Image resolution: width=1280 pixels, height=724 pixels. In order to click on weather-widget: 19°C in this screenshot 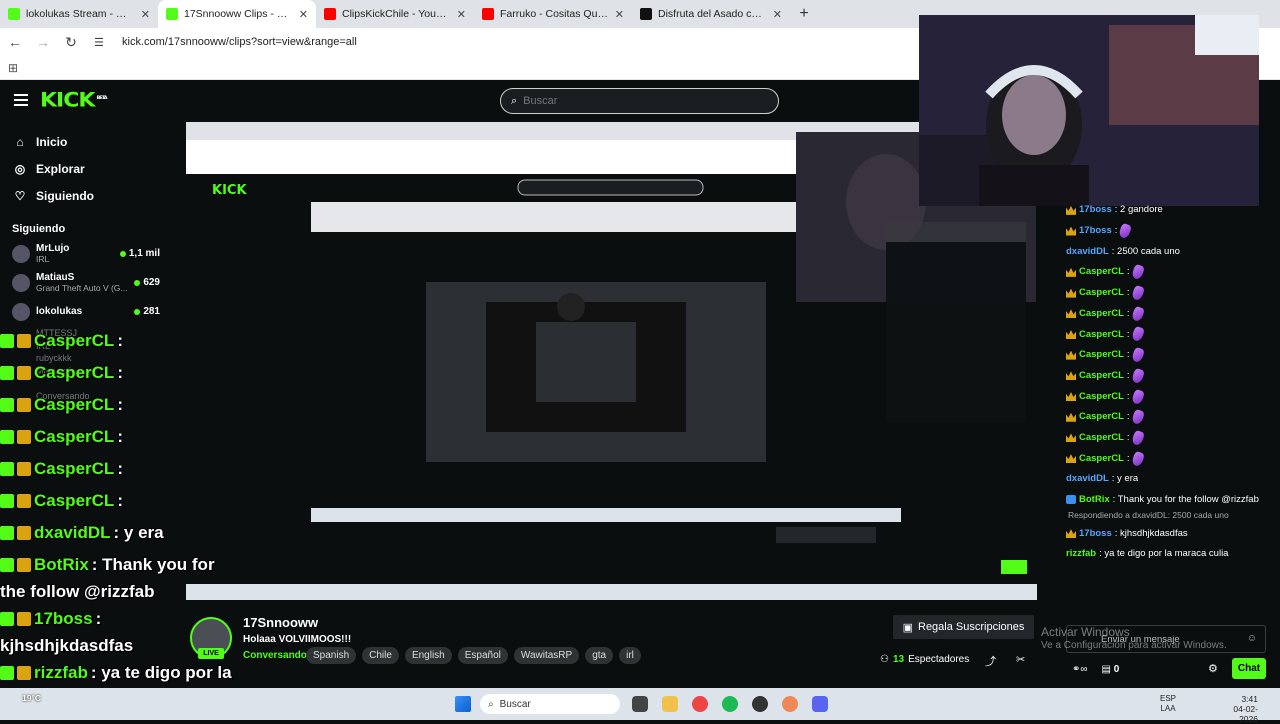, I will do `click(31, 698)`.